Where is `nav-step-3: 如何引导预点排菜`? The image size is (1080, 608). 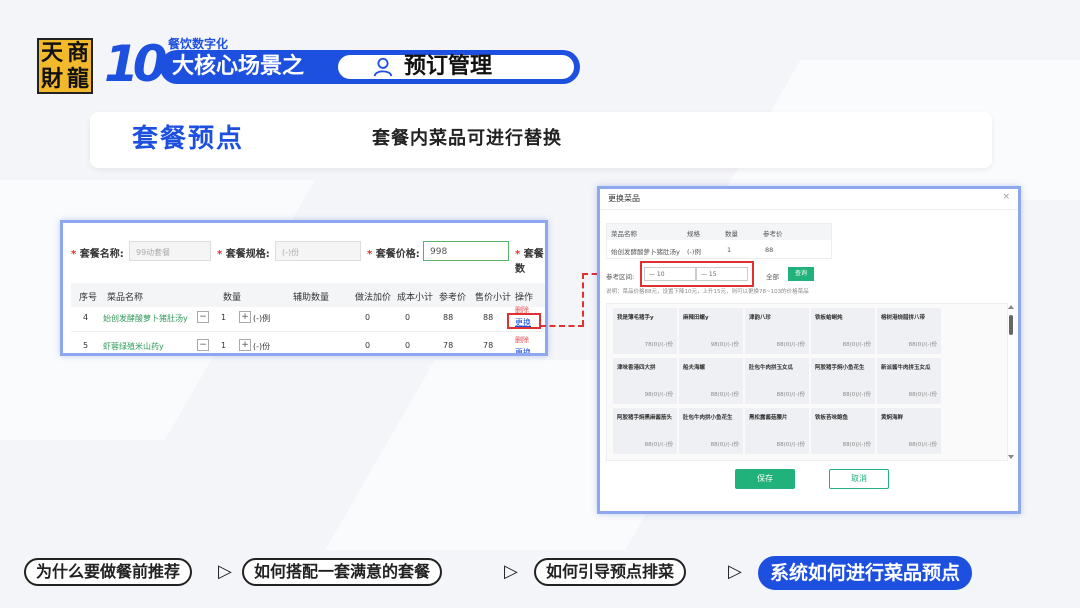
nav-step-3: 如何引导预点排菜 is located at coordinates (610, 572).